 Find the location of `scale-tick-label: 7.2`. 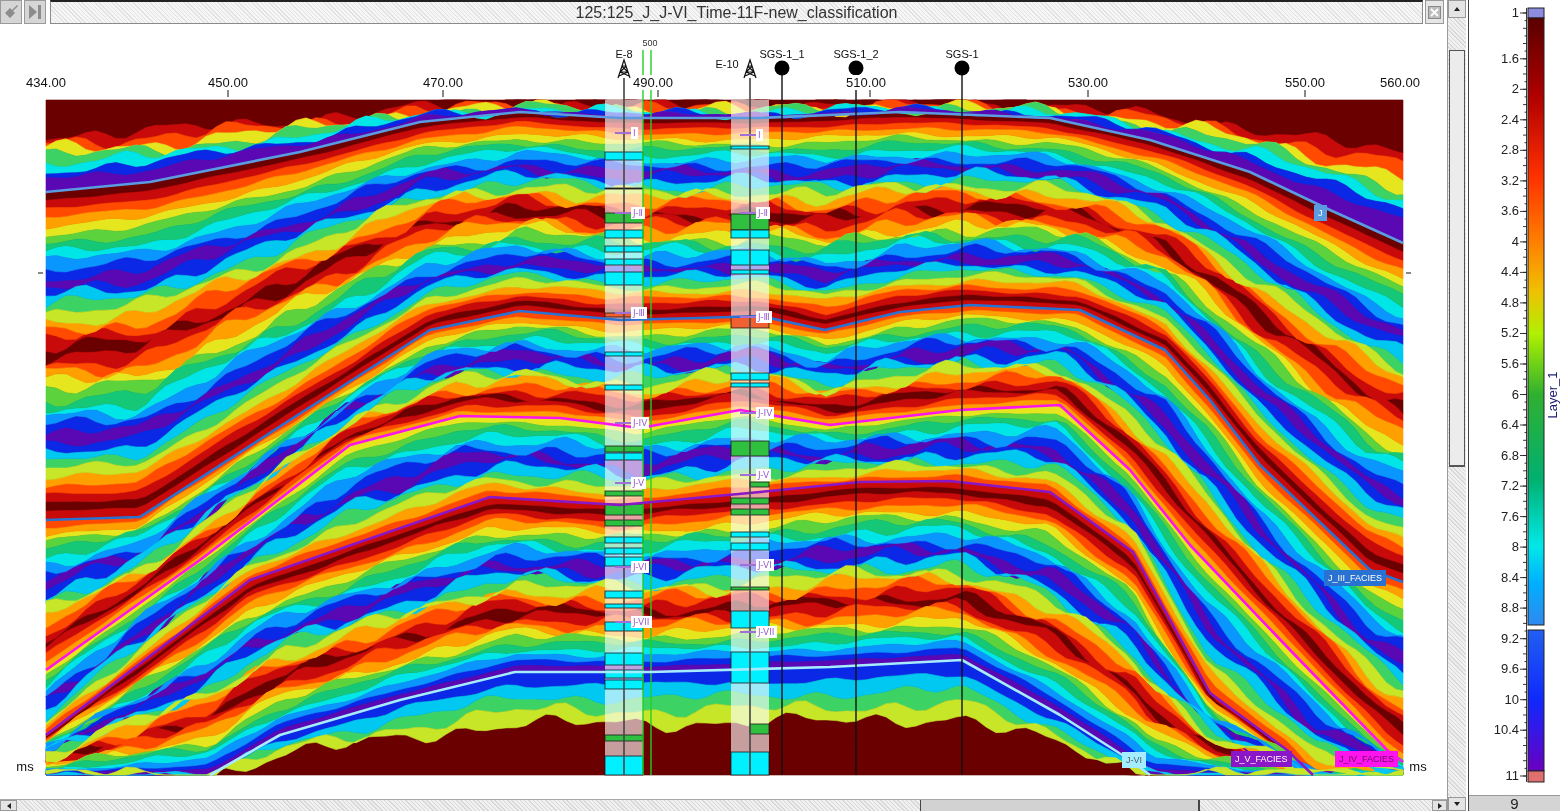

scale-tick-label: 7.2 is located at coordinates (1509, 486).